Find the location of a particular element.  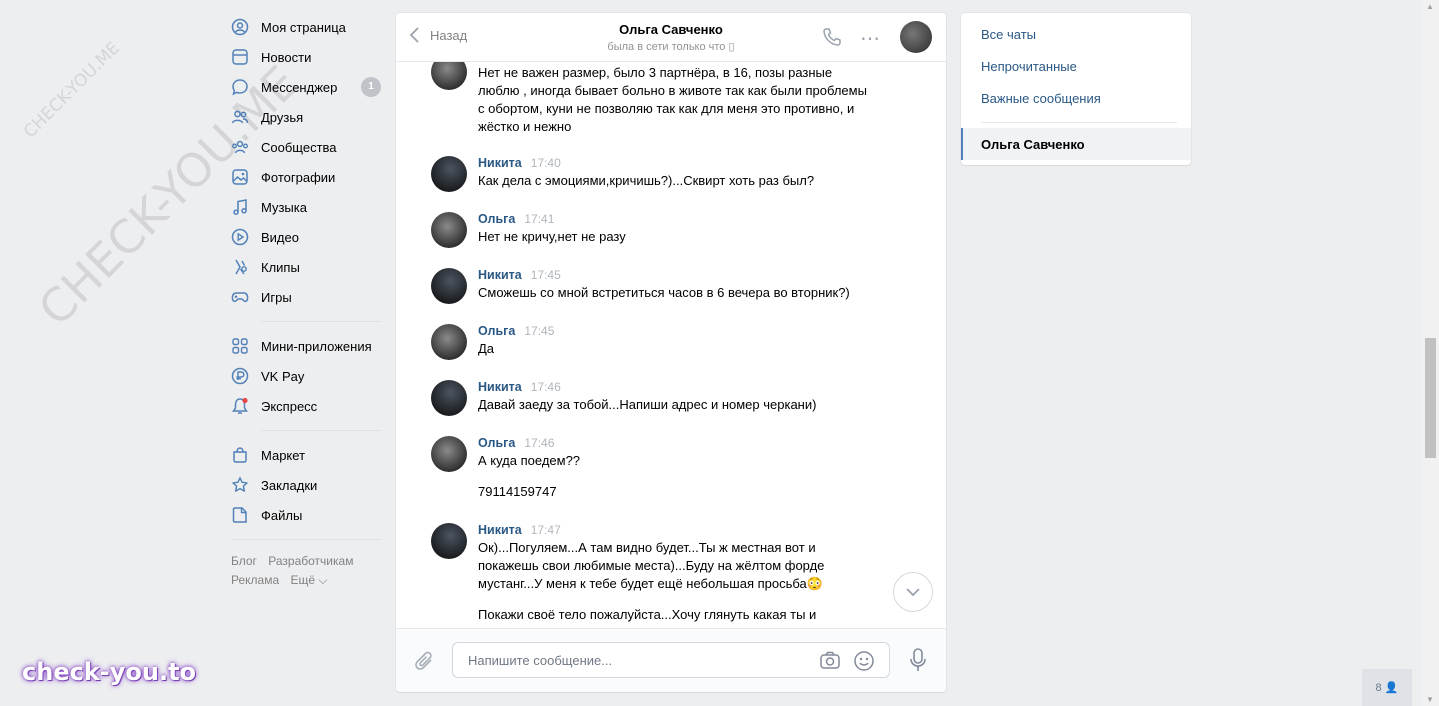

nav-item-label: Видео is located at coordinates (280, 237).